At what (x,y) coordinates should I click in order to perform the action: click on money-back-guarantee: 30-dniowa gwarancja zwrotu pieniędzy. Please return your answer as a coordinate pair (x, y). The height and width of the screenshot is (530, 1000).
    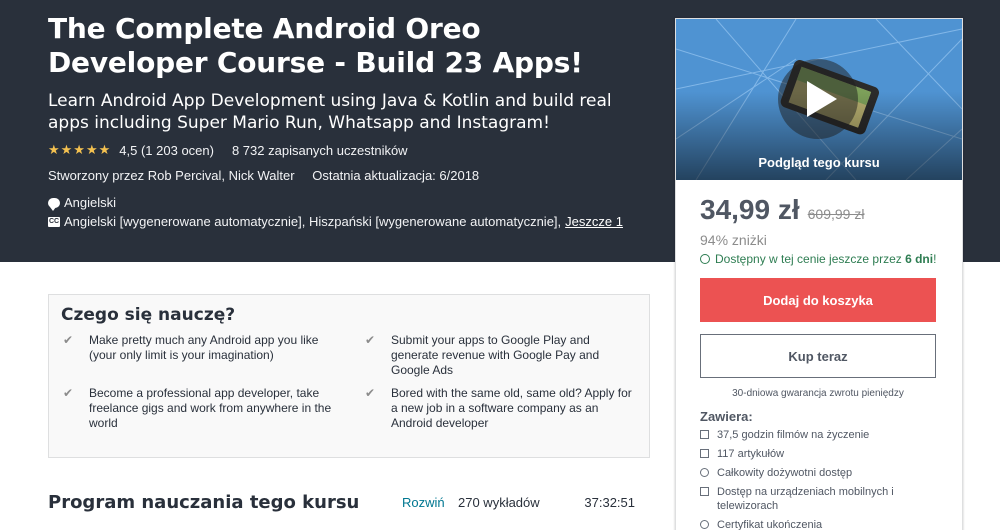
    Looking at the image, I should click on (818, 393).